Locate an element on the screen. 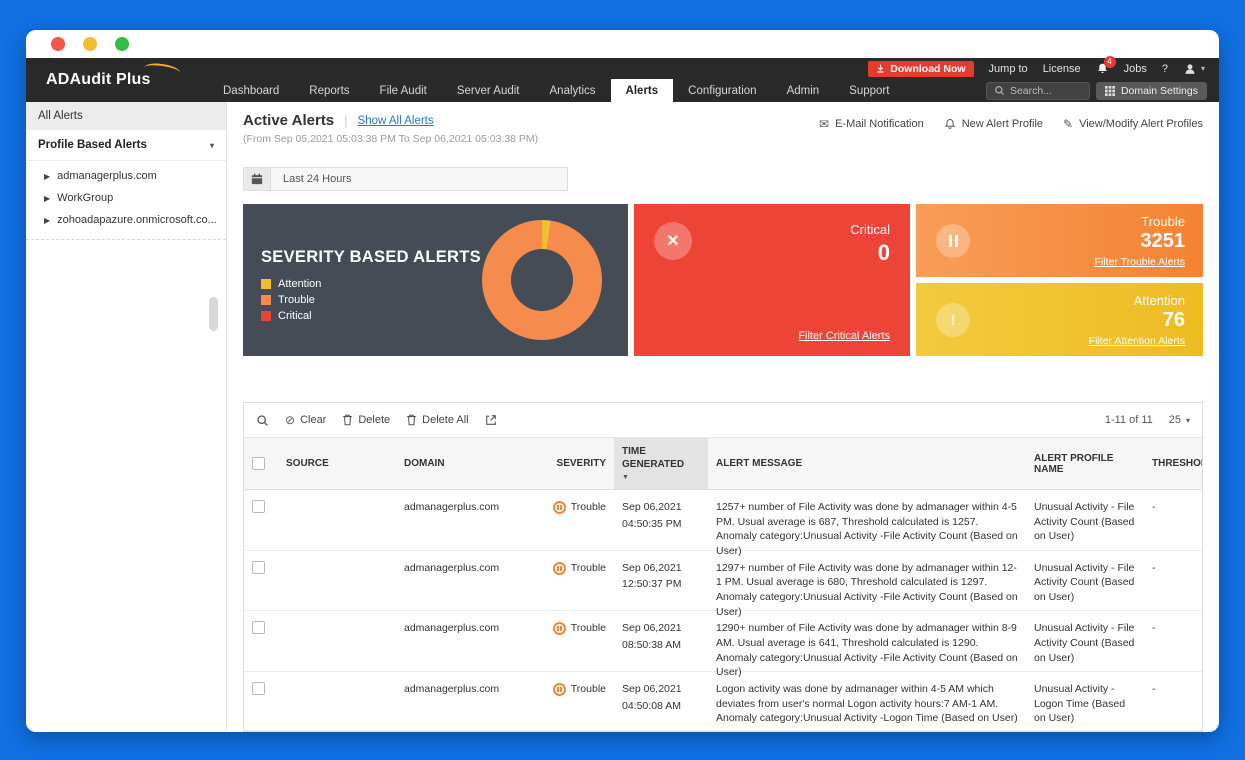 The width and height of the screenshot is (1245, 760). app-logo-text: ADAudit Plus is located at coordinates (98, 79).